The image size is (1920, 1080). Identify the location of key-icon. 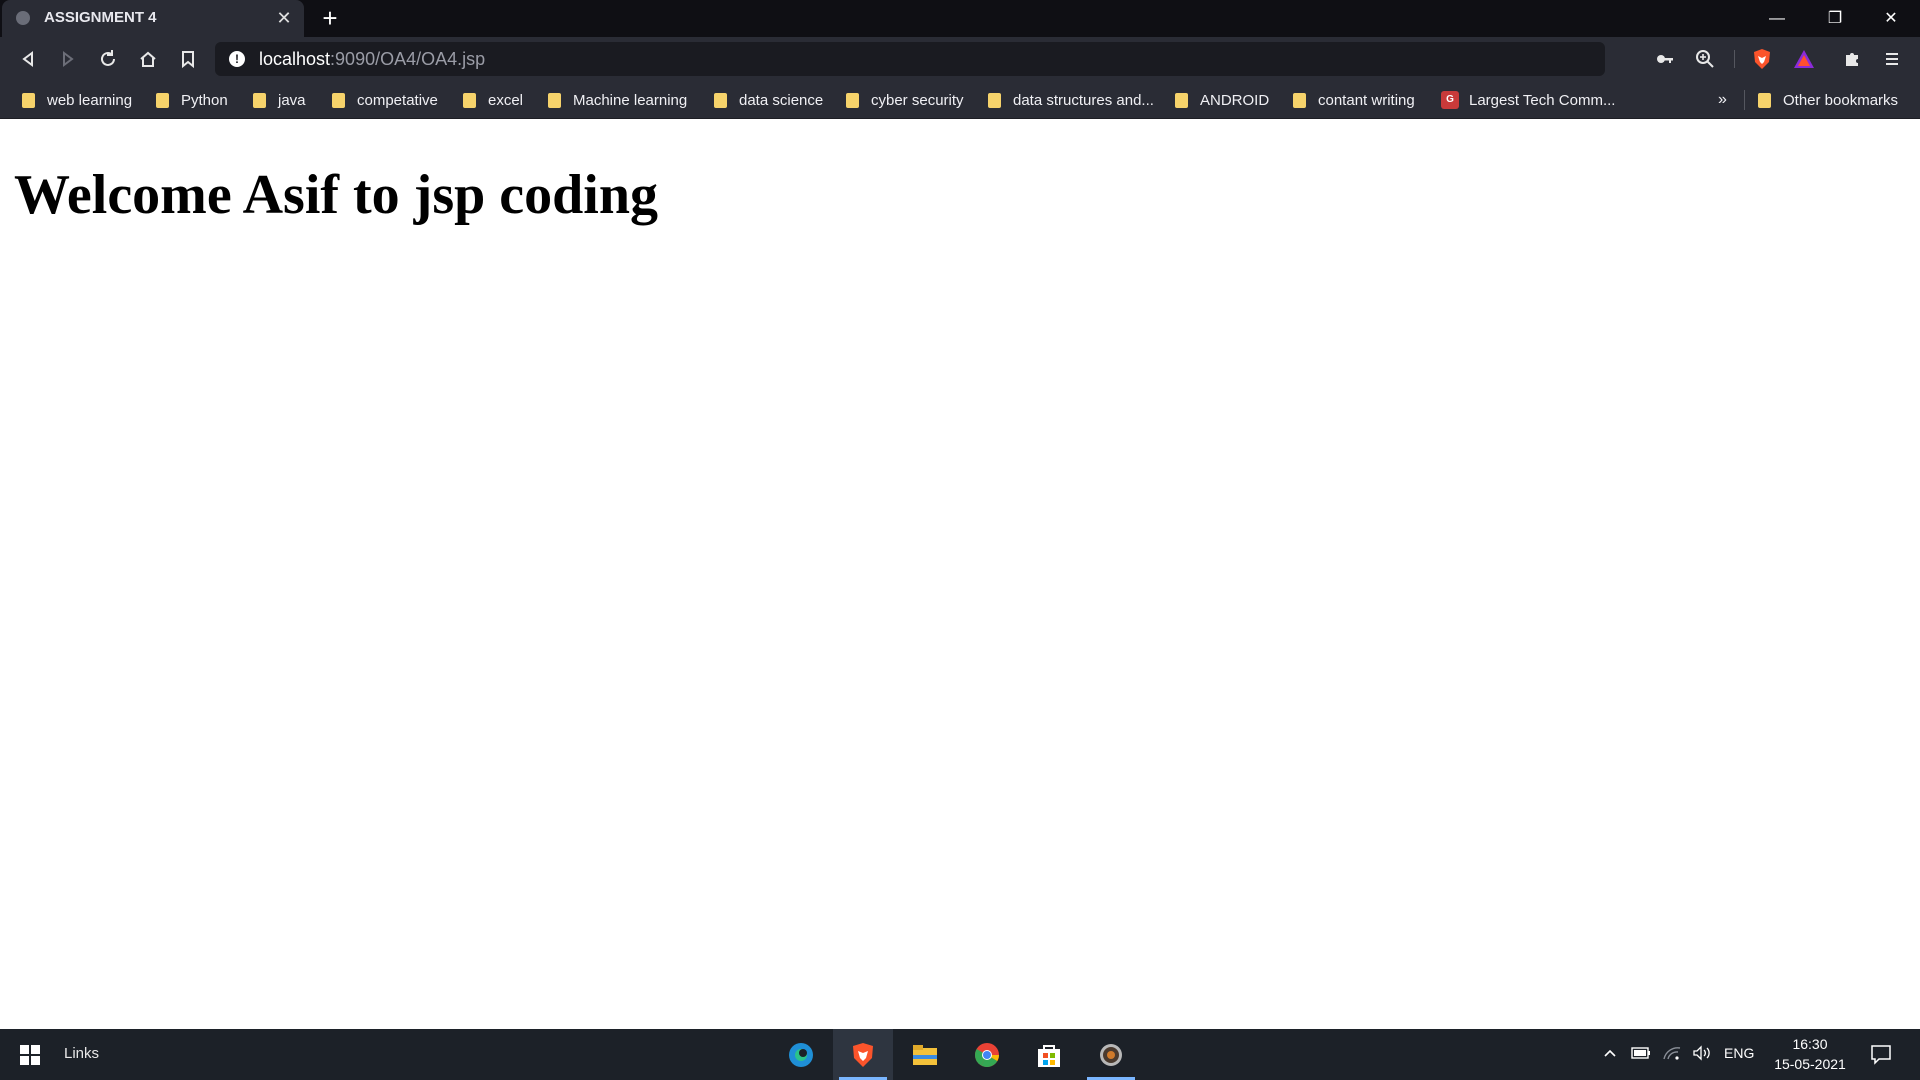
(1665, 61).